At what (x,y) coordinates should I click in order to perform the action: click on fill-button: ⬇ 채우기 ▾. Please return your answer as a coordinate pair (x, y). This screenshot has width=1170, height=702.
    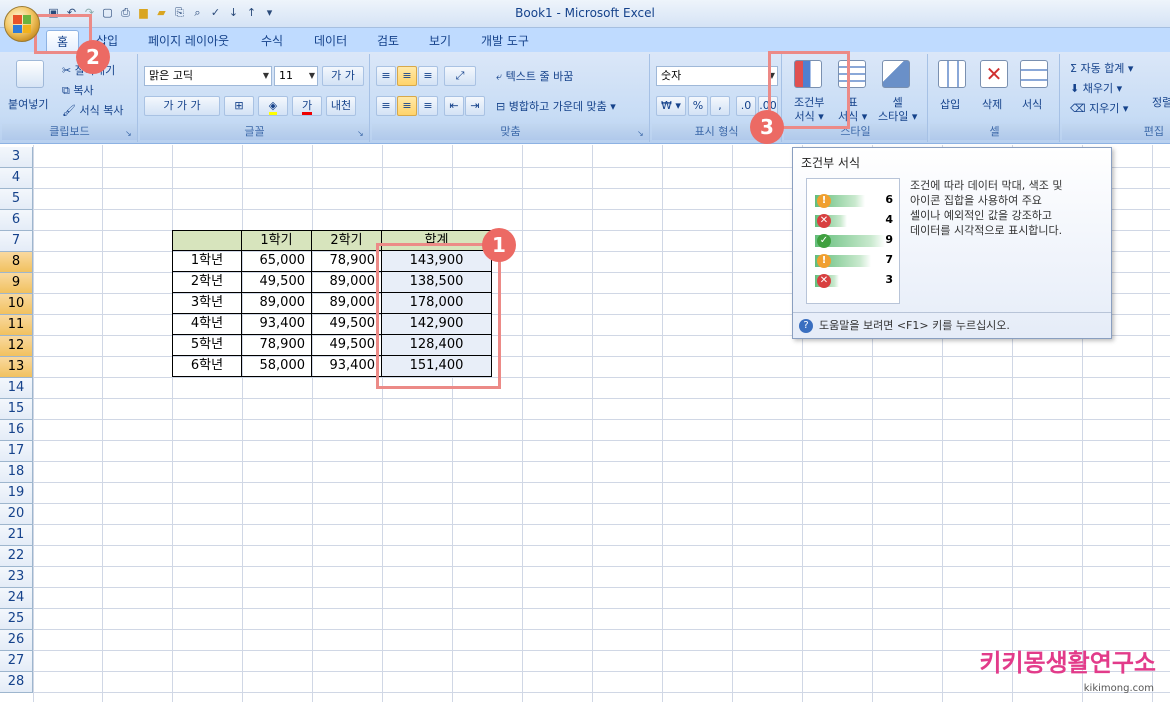
    Looking at the image, I should click on (1096, 88).